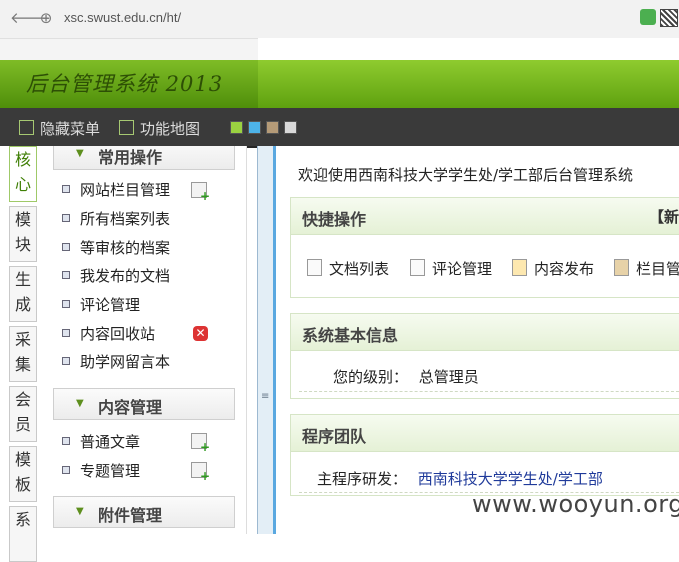  Describe the element at coordinates (339, 128) in the screenshot. I see `top-toolbar: 隐藏菜单 功能地图` at that location.